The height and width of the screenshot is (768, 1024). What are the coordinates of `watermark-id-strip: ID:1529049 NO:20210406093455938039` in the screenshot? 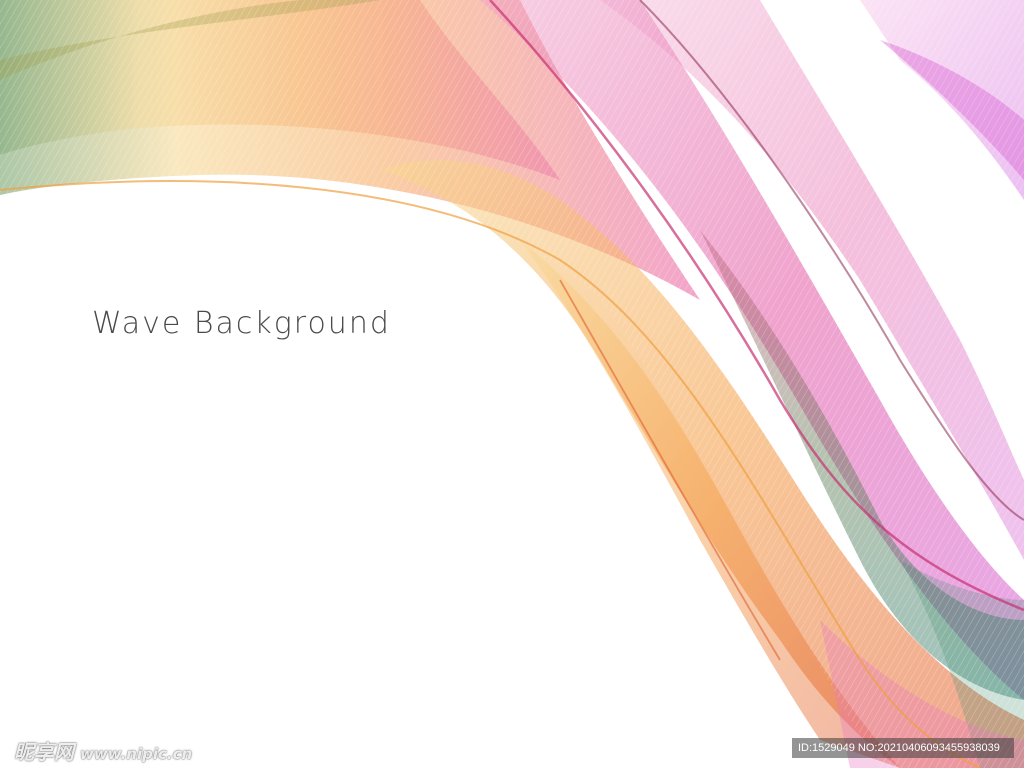 It's located at (903, 748).